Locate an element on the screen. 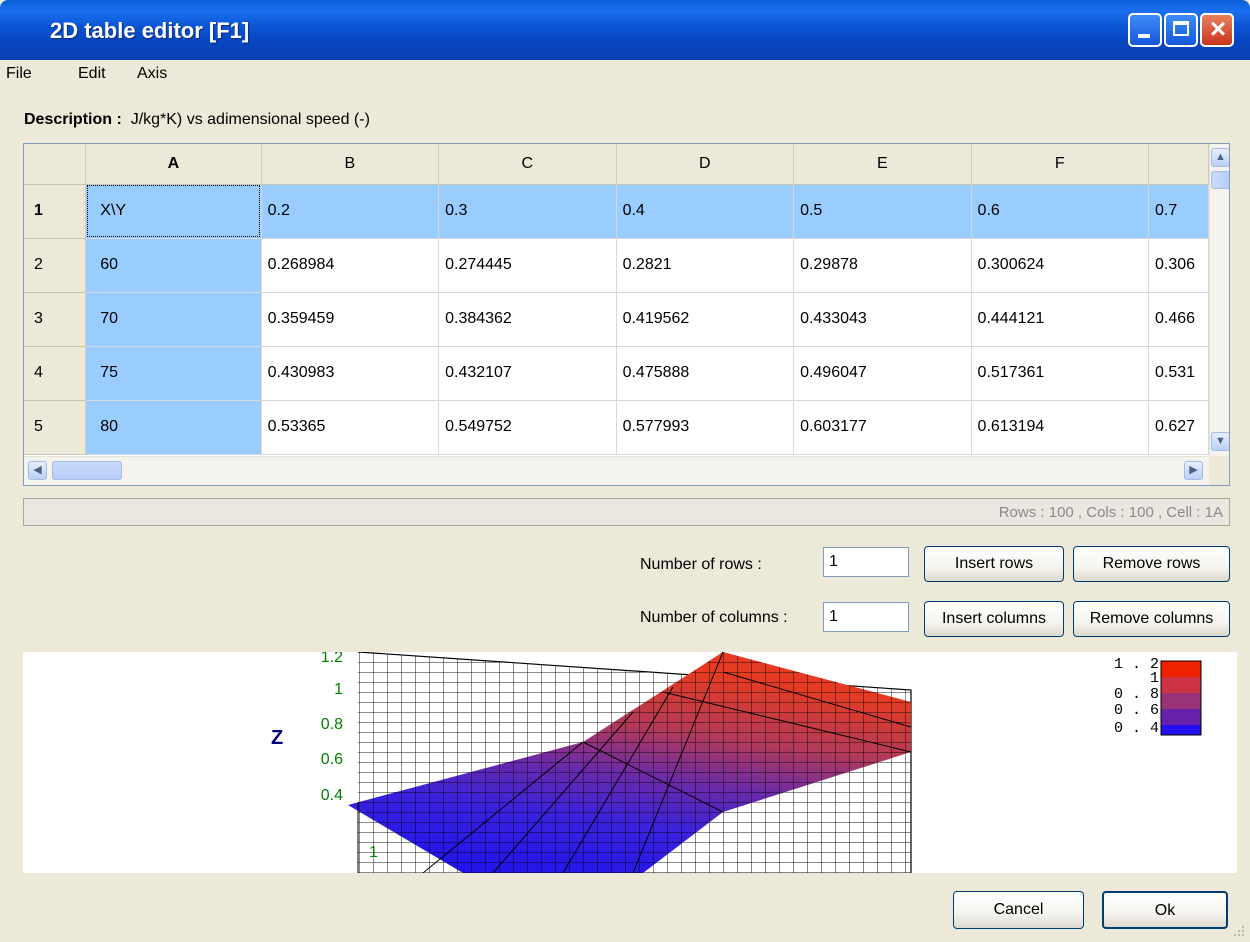 This screenshot has height=942, width=1250. colorbar-tick-label: 0 . 6 is located at coordinates (1136, 710).